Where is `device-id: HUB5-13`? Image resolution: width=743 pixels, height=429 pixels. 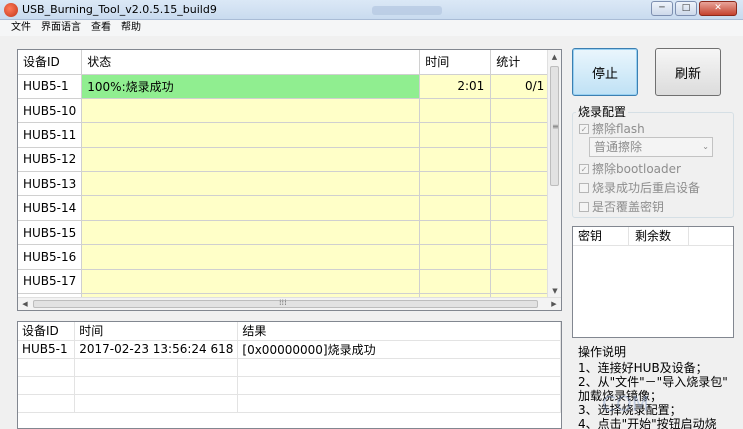 device-id: HUB5-13 is located at coordinates (50, 184).